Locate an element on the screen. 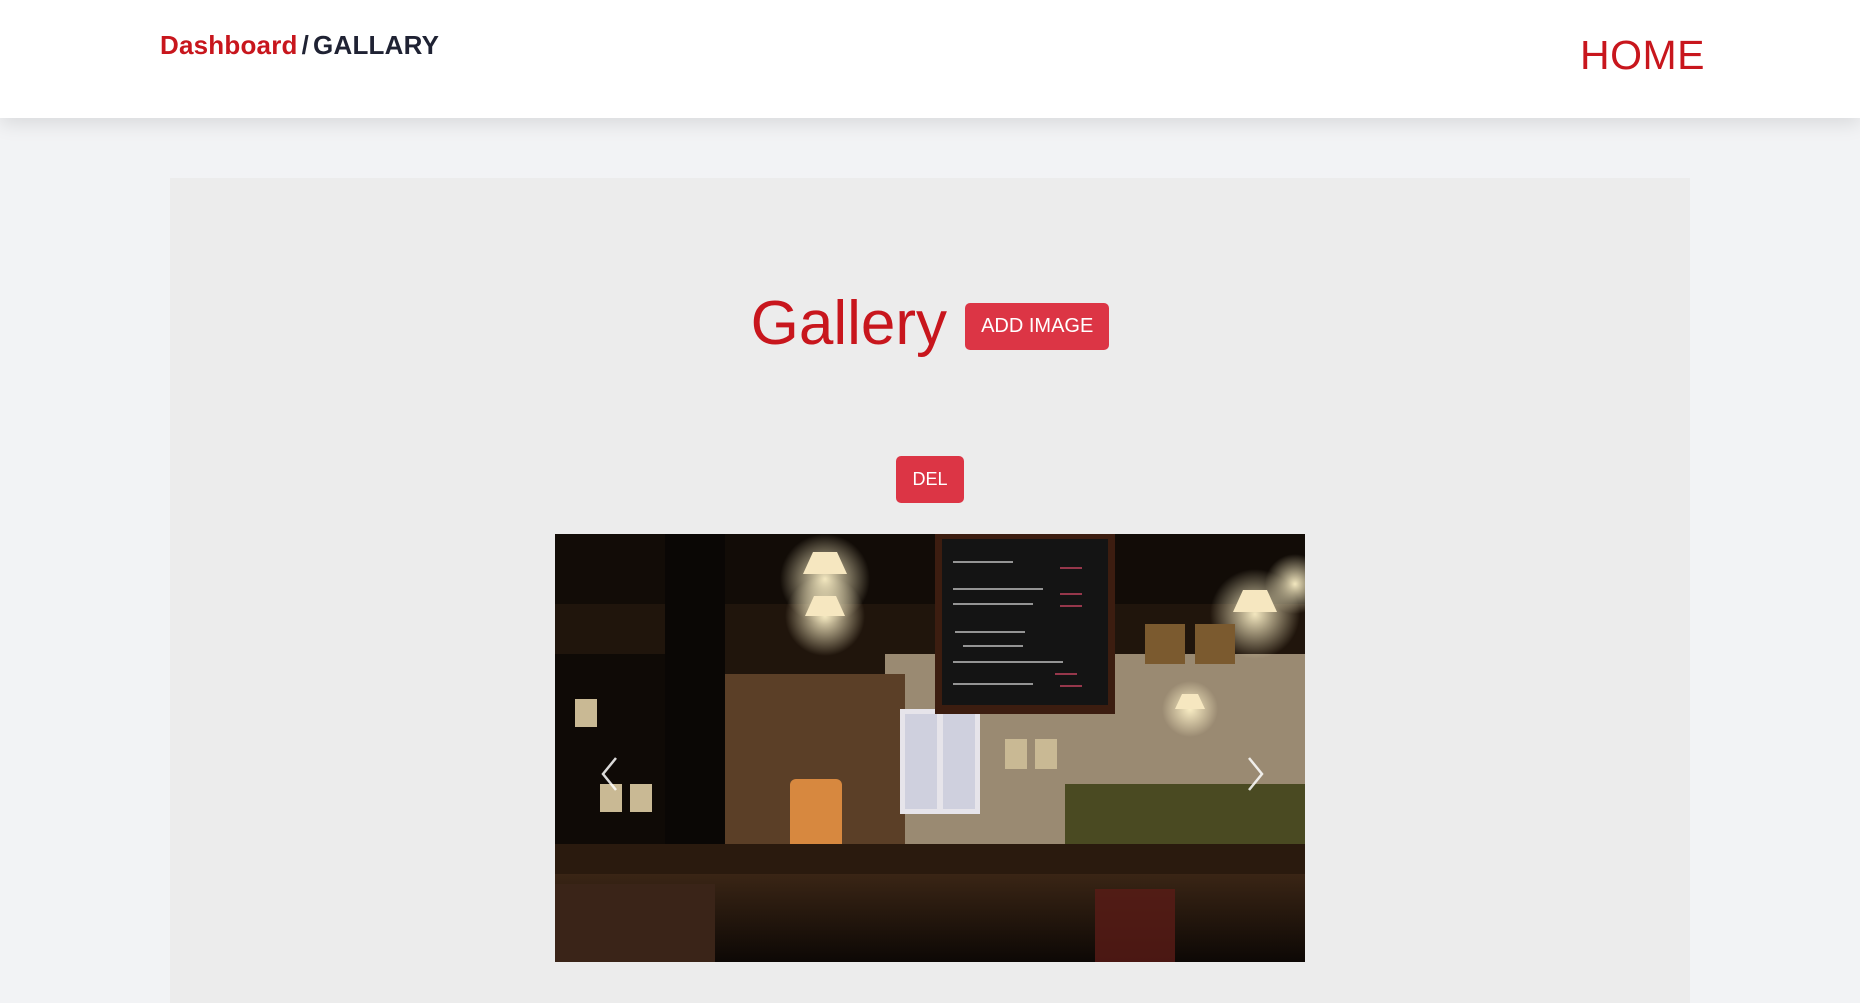  home-link: HOME is located at coordinates (1642, 55).